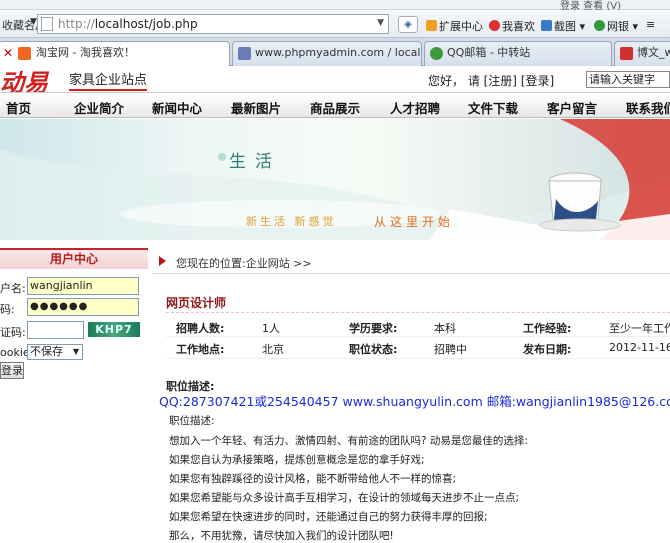 This screenshot has width=670, height=543. What do you see at coordinates (518, 53) in the screenshot?
I see `tab-qqmail: QQ邮箱 - 中转站` at bounding box center [518, 53].